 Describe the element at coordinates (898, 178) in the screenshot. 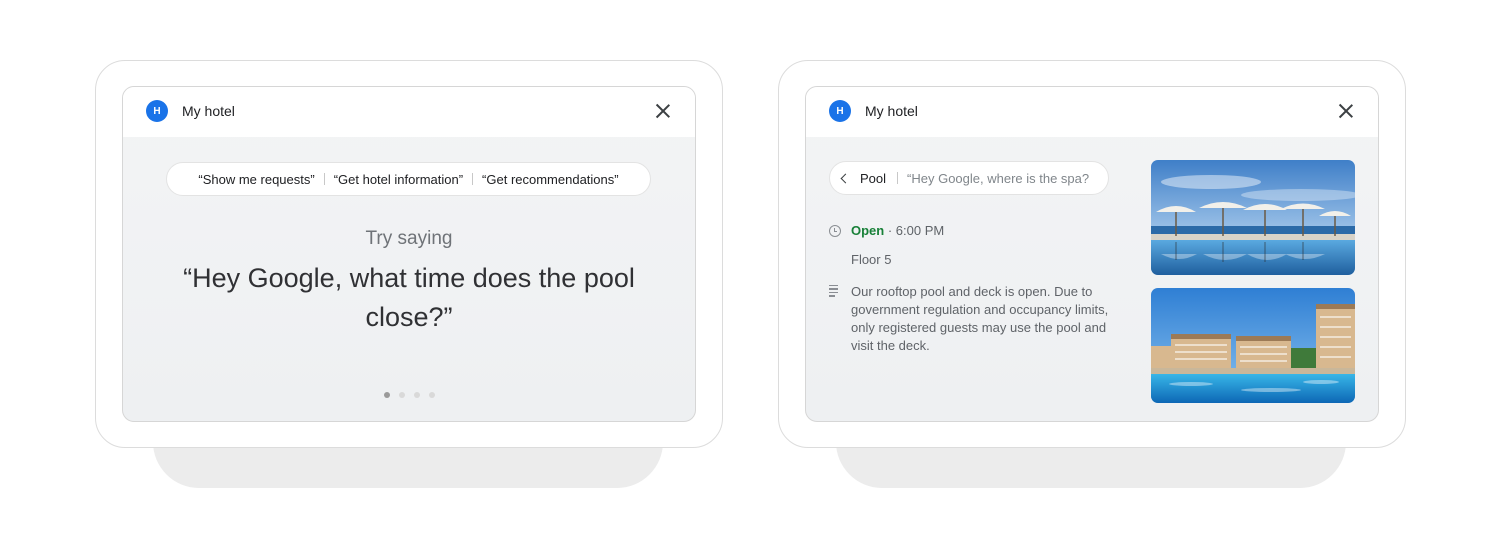

I see `chip-divider` at that location.